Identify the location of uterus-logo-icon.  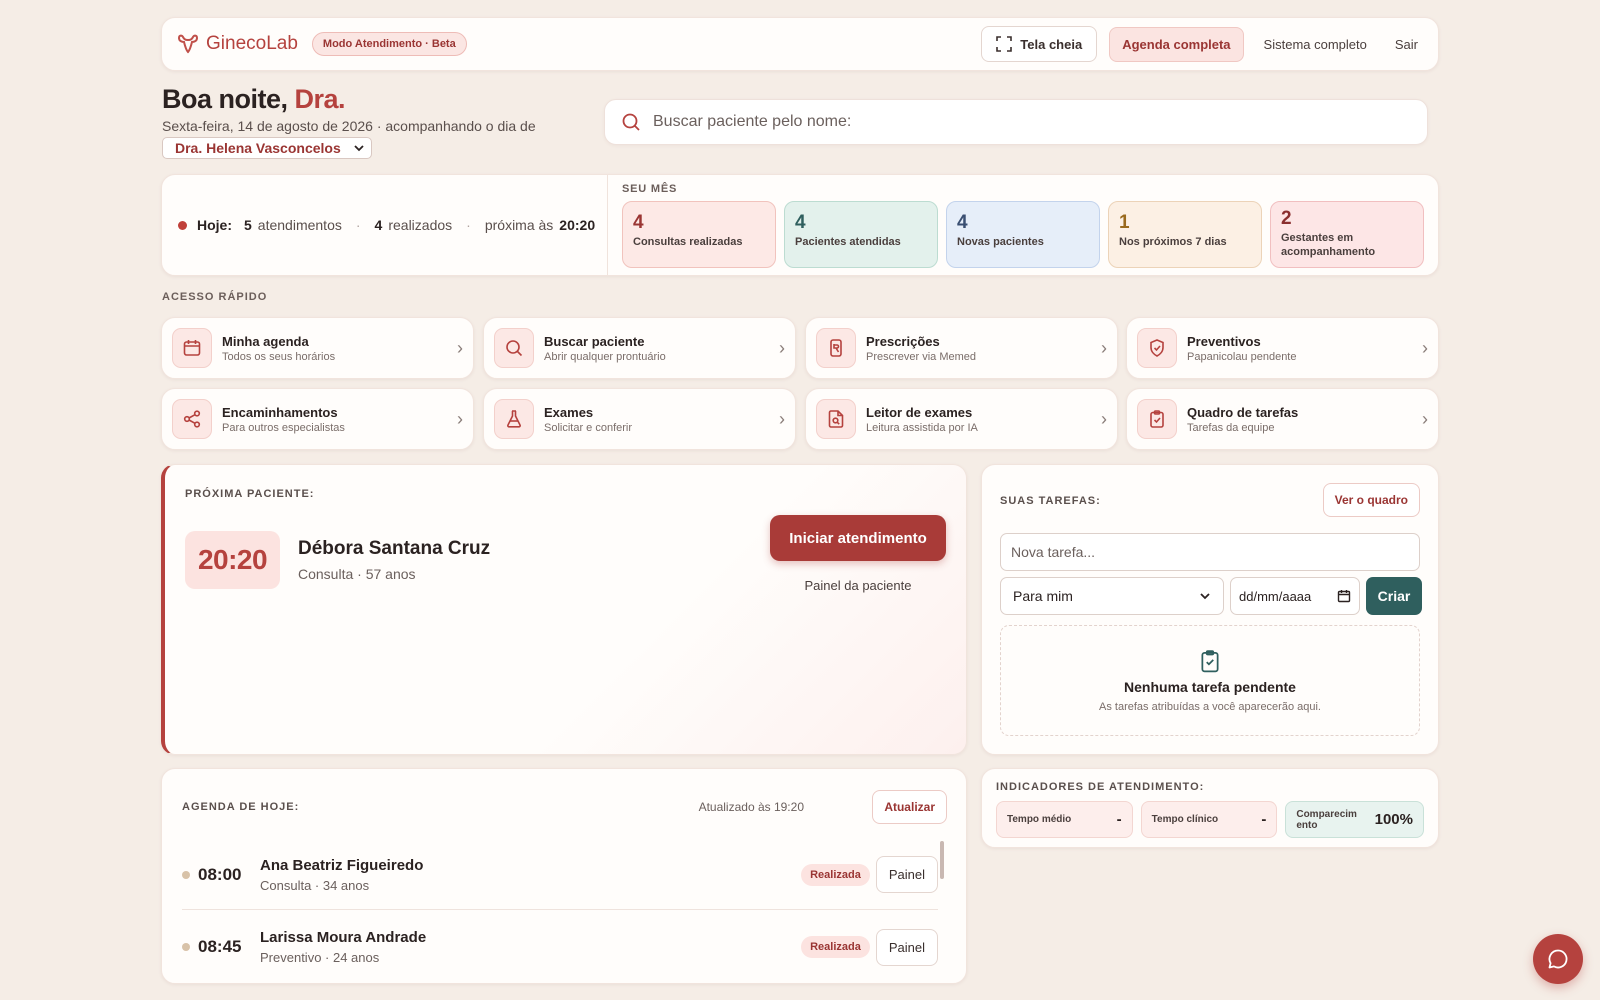
(188, 44).